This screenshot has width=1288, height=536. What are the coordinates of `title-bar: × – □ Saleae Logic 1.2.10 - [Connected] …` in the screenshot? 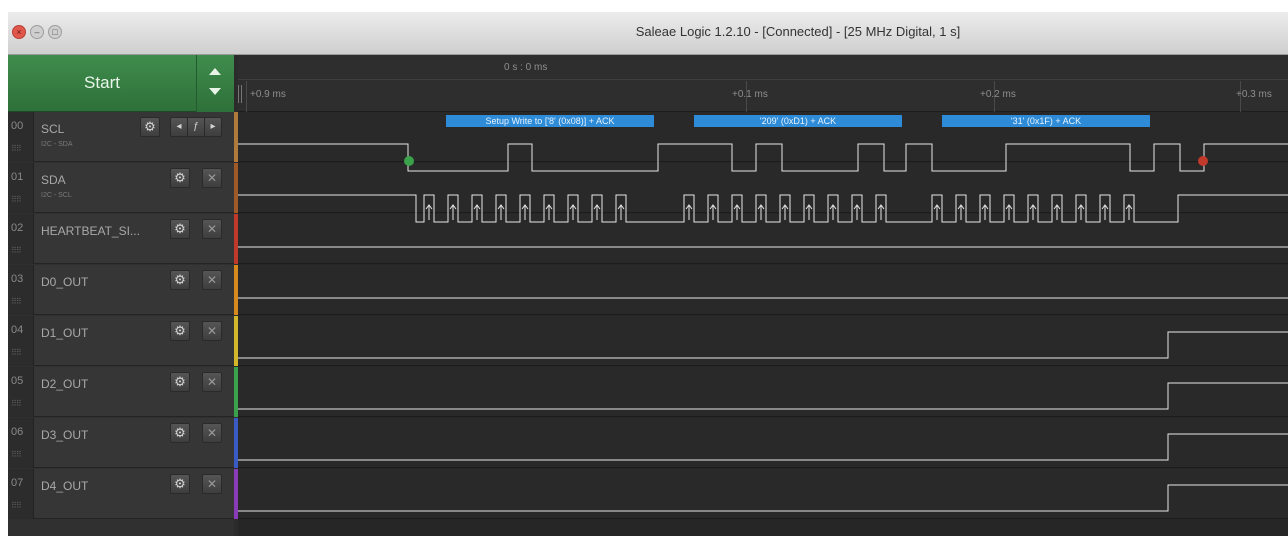 It's located at (648, 33).